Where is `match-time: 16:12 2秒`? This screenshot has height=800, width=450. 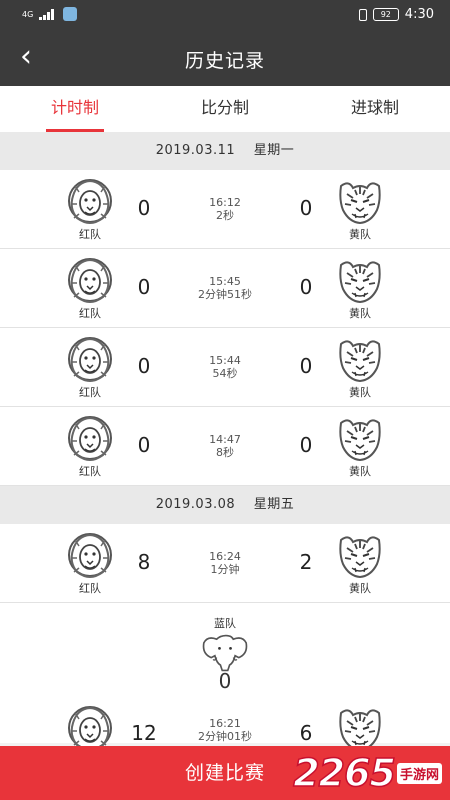
match-time: 16:12 2秒 is located at coordinates (225, 209).